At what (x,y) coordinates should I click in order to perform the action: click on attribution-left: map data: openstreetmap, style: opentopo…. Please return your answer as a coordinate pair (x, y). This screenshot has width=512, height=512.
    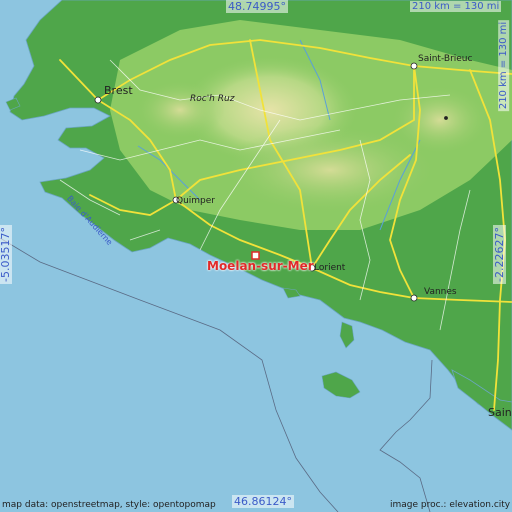
    Looking at the image, I should click on (109, 505).